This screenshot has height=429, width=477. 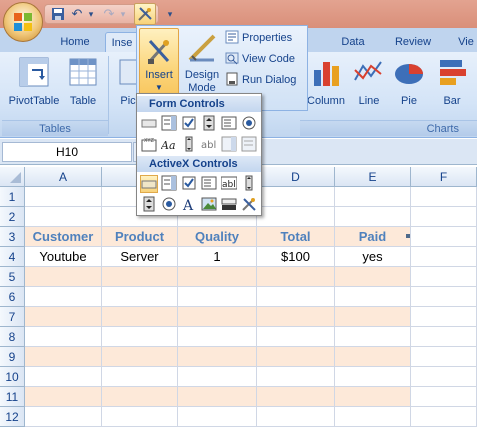 What do you see at coordinates (12, 337) in the screenshot?
I see `row-header-8: 8` at bounding box center [12, 337].